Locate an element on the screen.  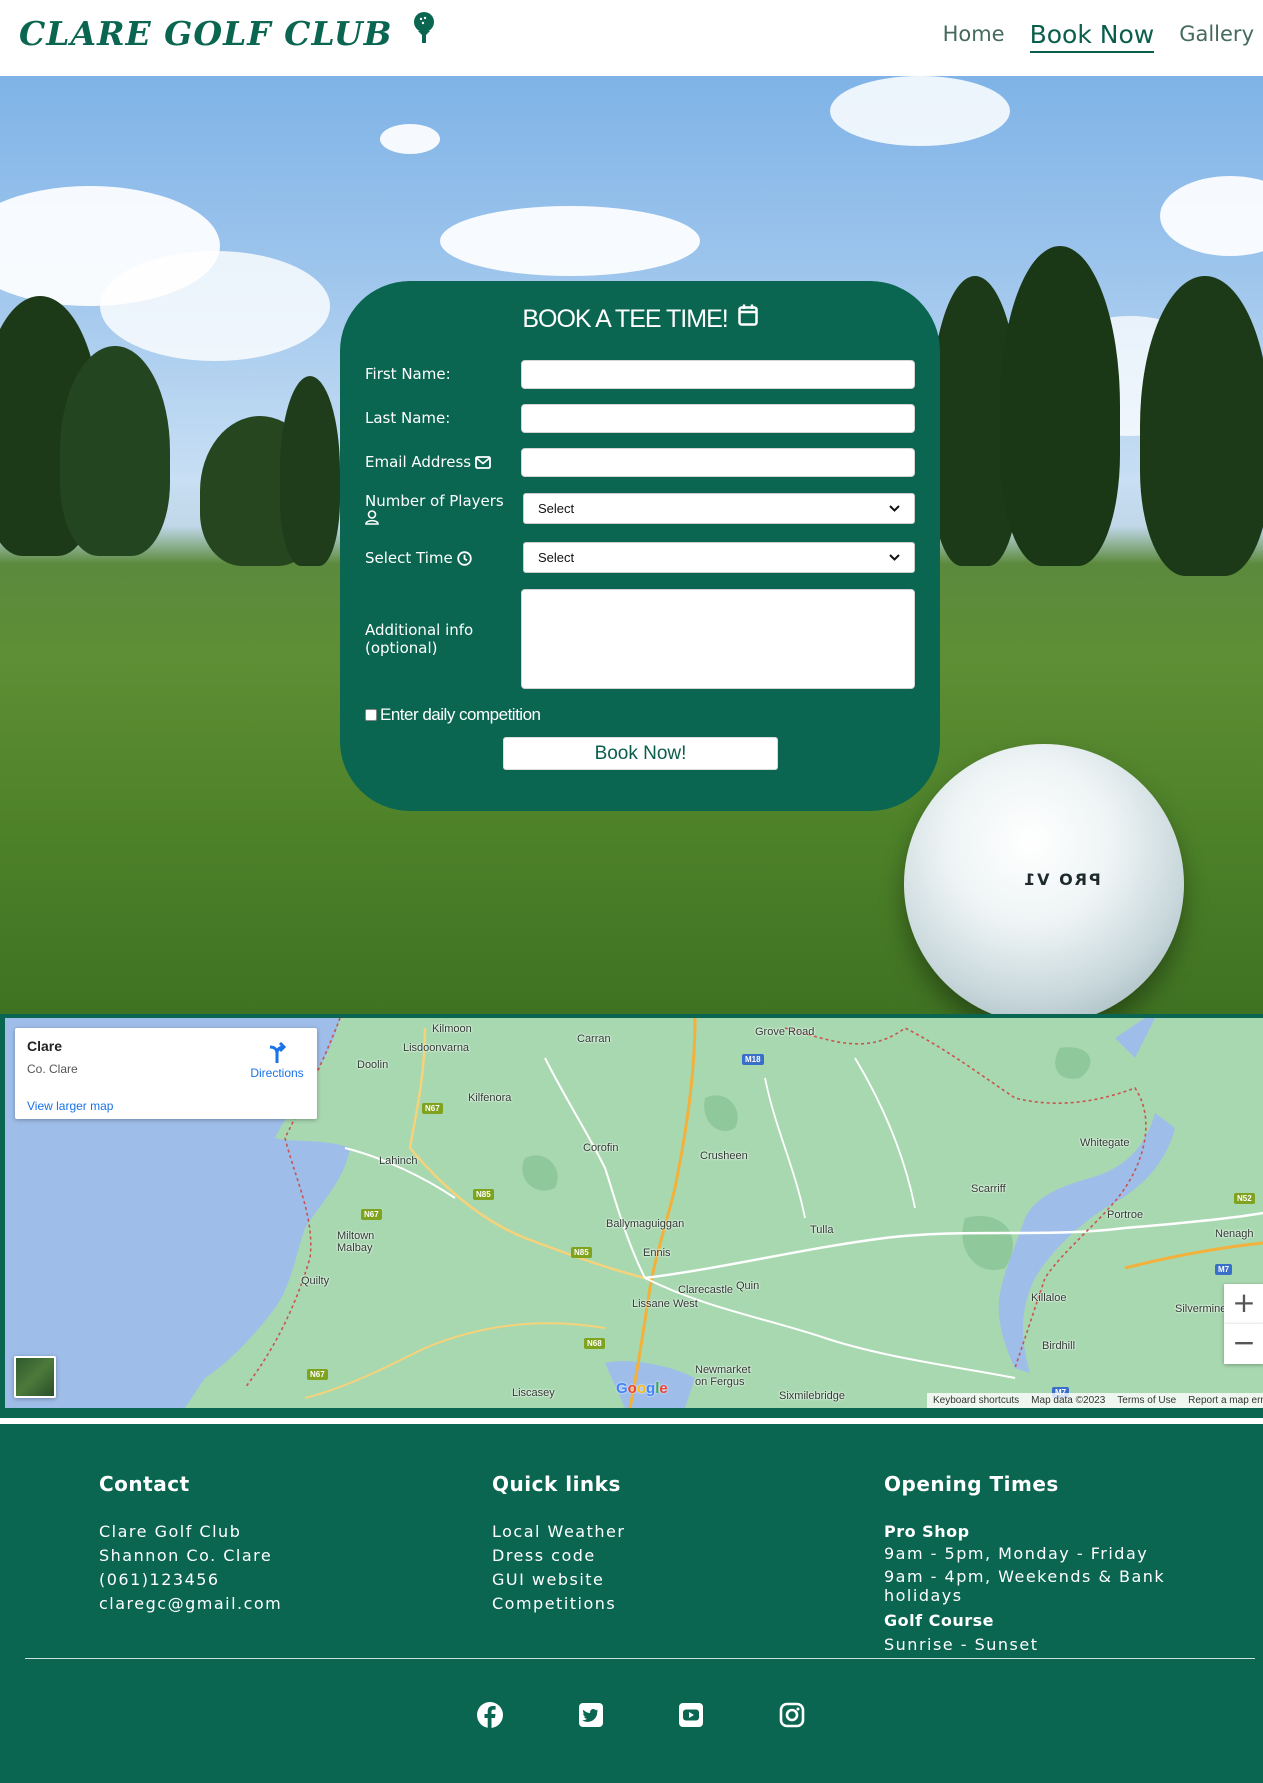
map-place-label: Kilmoon is located at coordinates (452, 1029).